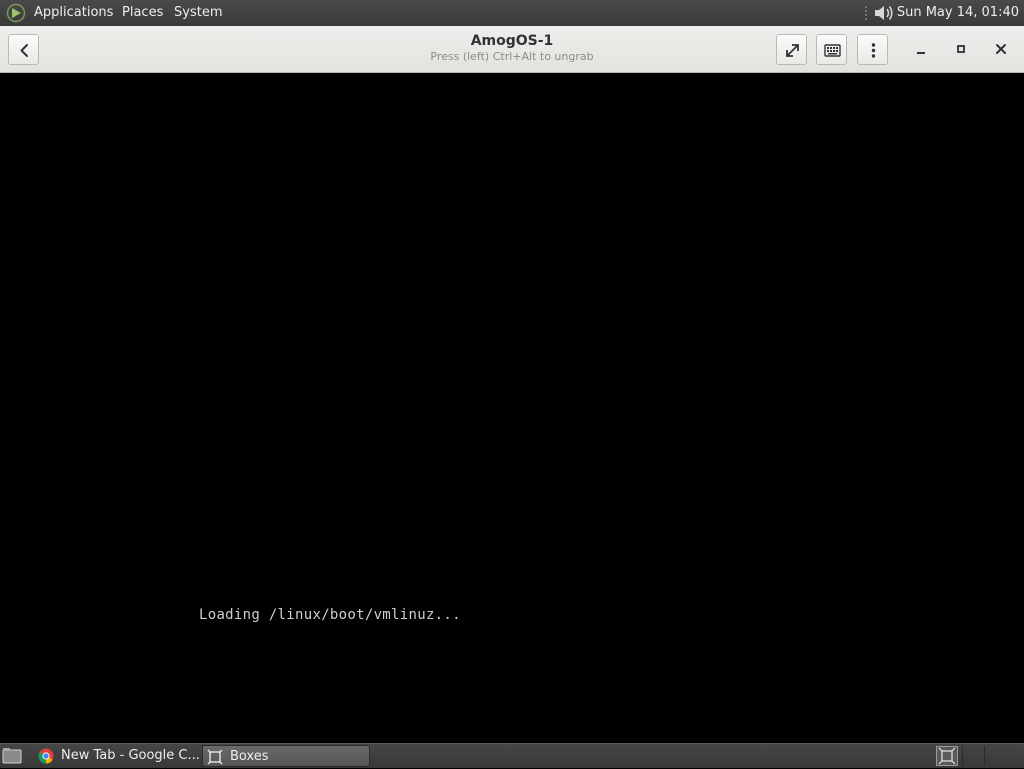 This screenshot has height=769, width=1024. What do you see at coordinates (866, 13) in the screenshot?
I see `tray-separator` at bounding box center [866, 13].